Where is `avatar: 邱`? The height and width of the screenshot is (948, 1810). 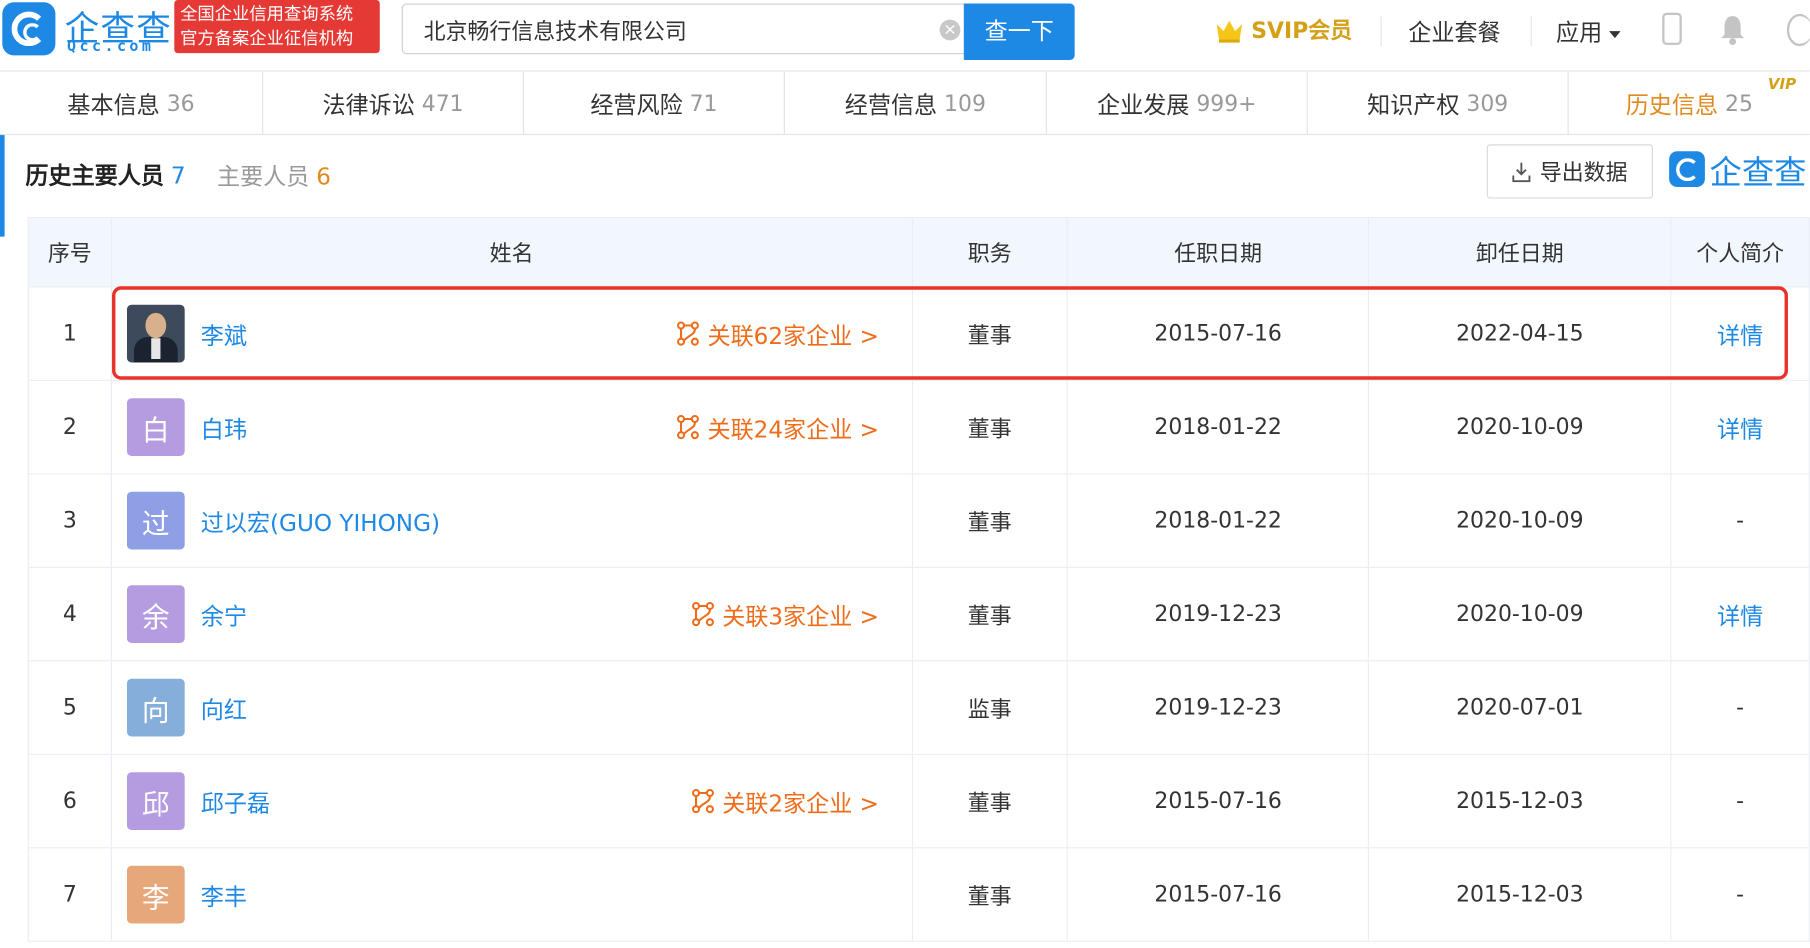
avatar: 邱 is located at coordinates (155, 801).